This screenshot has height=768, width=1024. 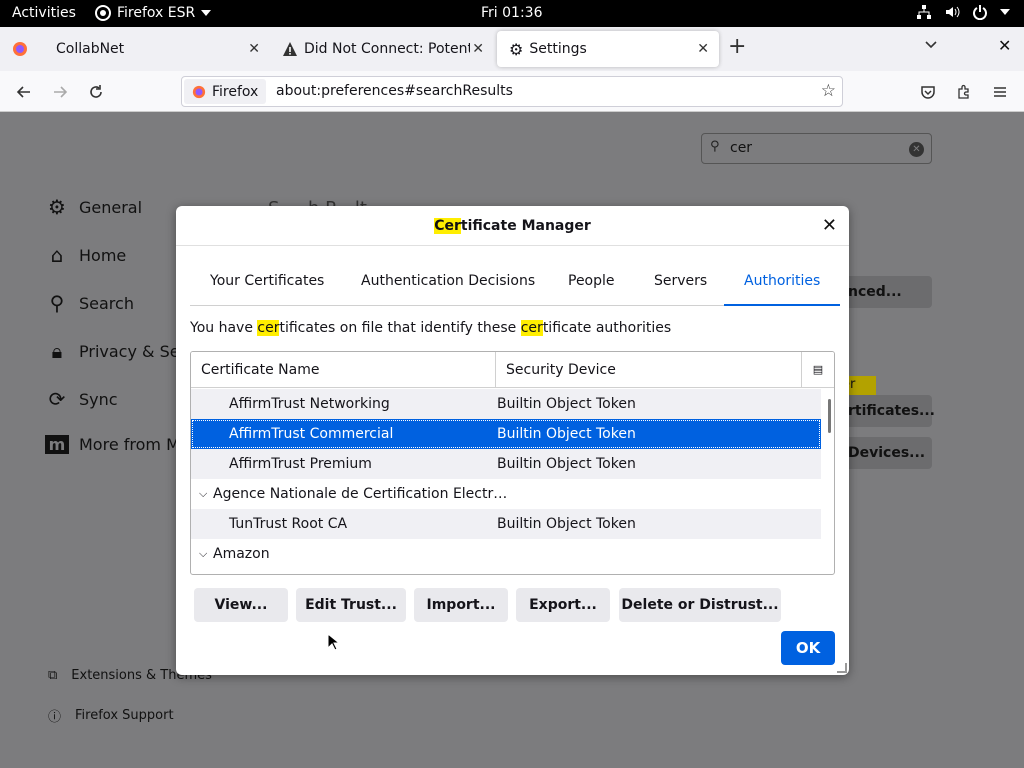 I want to click on sidebar-item-more-from-mozilla: m More from Mo, so click(x=117, y=444).